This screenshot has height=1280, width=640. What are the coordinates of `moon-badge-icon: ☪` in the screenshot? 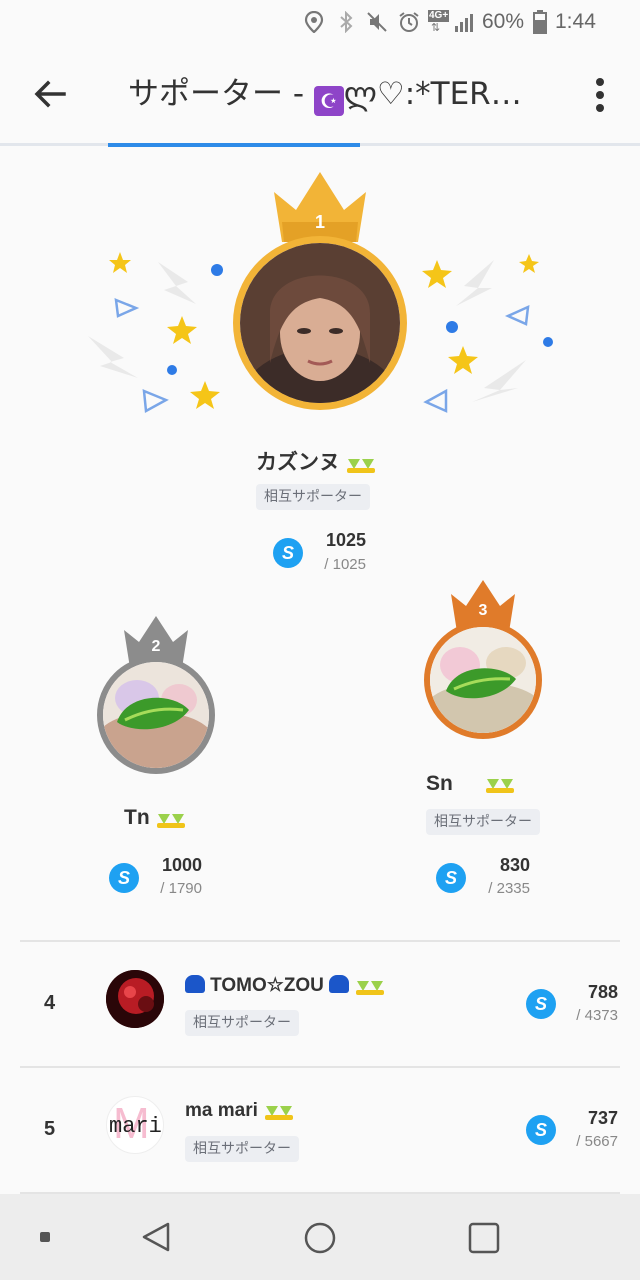 It's located at (328, 101).